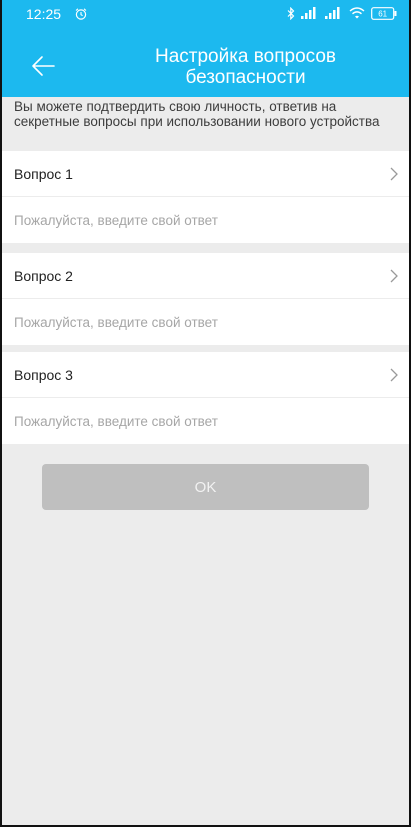 The image size is (411, 827). What do you see at coordinates (205, 220) in the screenshot?
I see `answer-1-input` at bounding box center [205, 220].